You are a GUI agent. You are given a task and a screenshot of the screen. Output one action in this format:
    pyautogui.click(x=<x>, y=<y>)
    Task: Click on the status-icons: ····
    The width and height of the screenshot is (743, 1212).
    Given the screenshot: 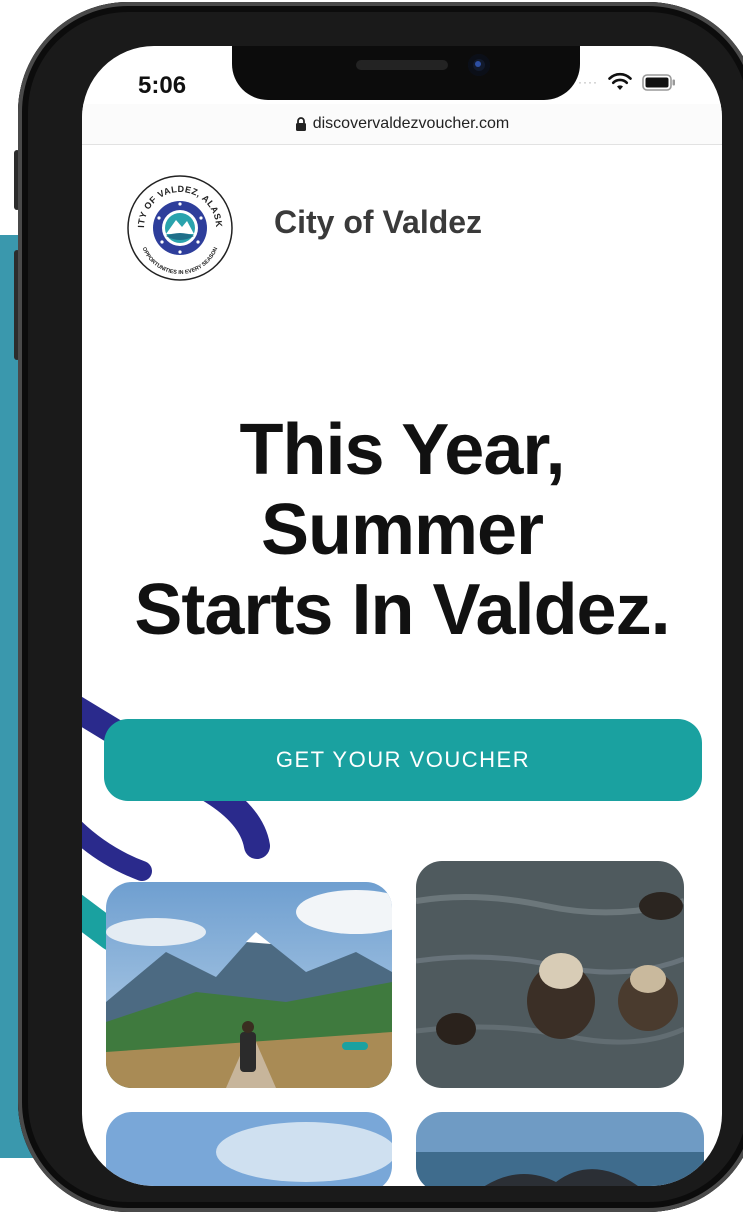 What is the action you would take?
    pyautogui.click(x=627, y=82)
    